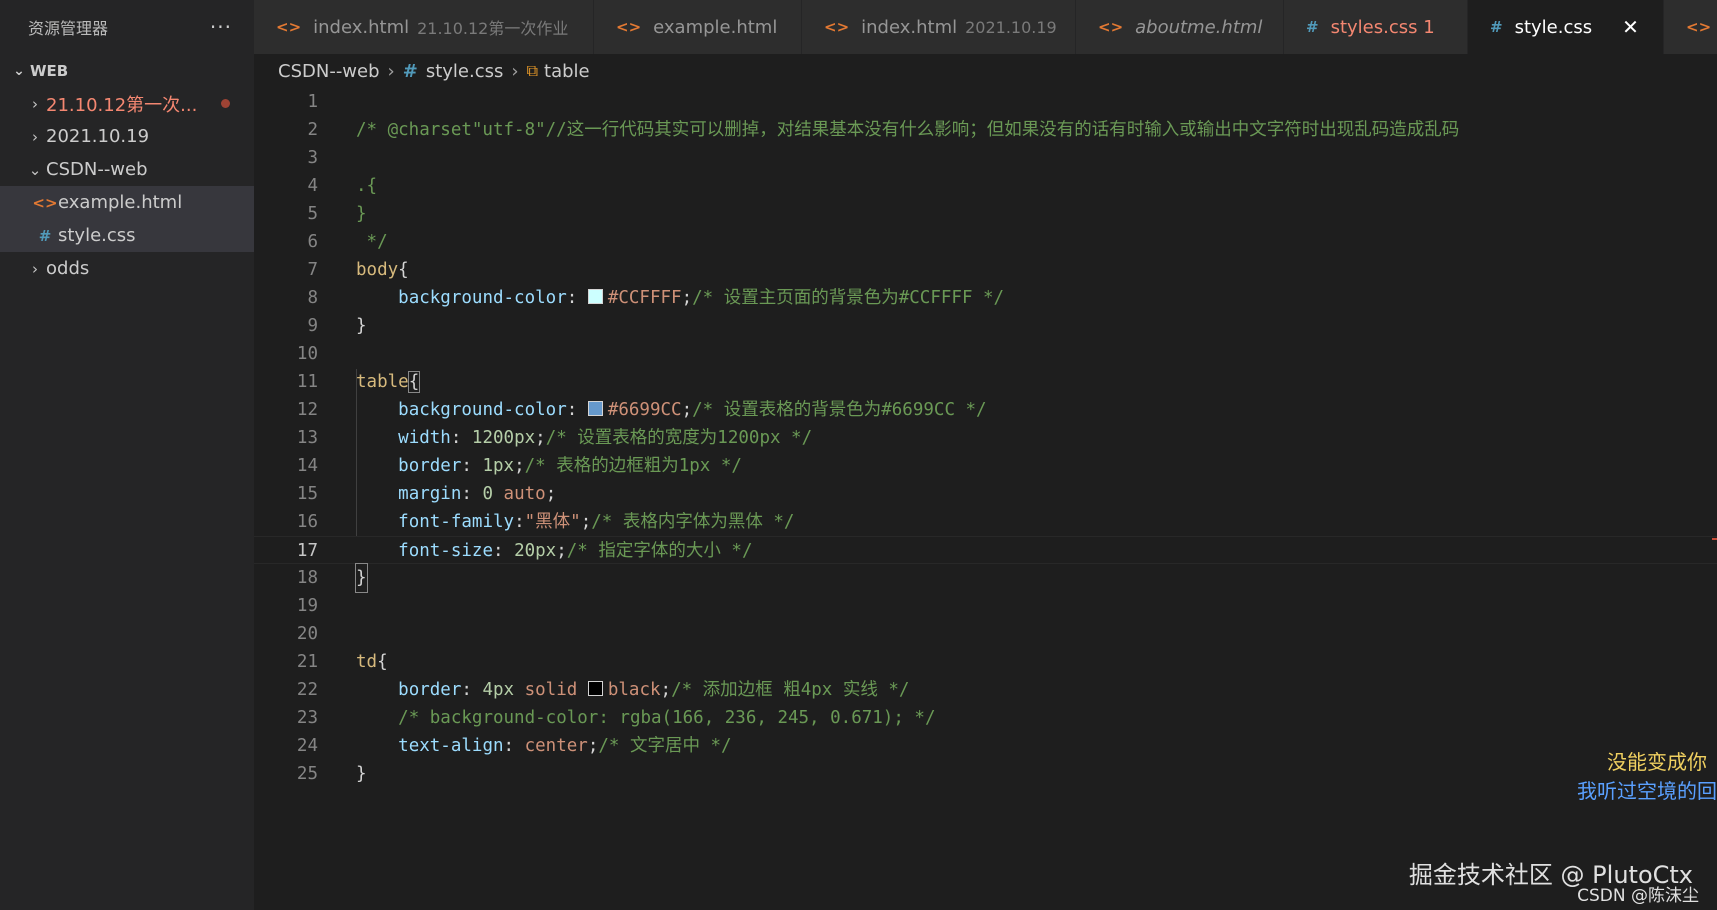 This screenshot has height=910, width=1717. Describe the element at coordinates (503, 438) in the screenshot. I see `css-value: 1200px` at that location.